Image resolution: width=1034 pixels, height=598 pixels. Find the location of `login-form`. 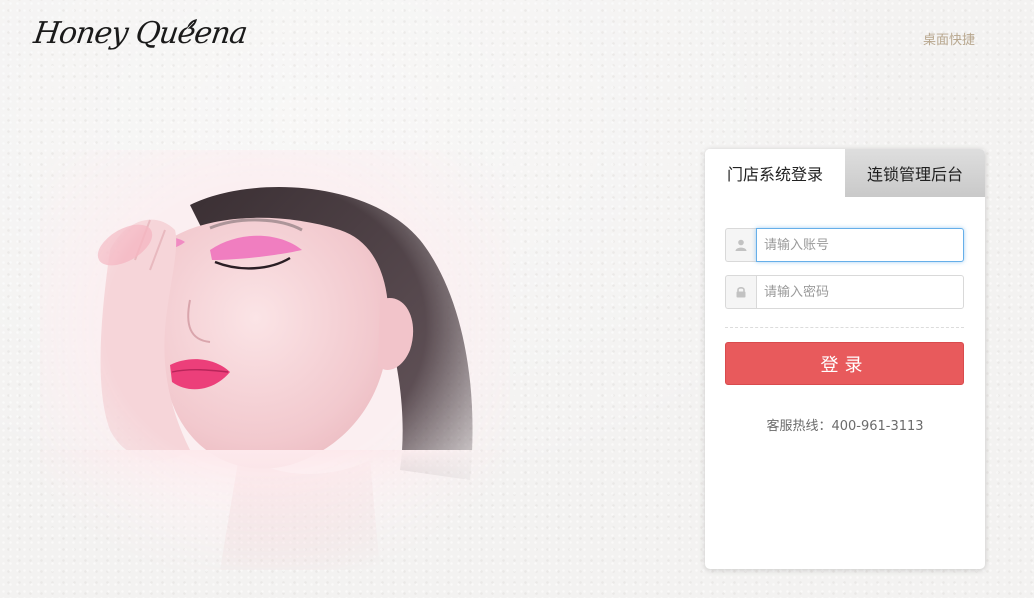

login-form is located at coordinates (845, 262).